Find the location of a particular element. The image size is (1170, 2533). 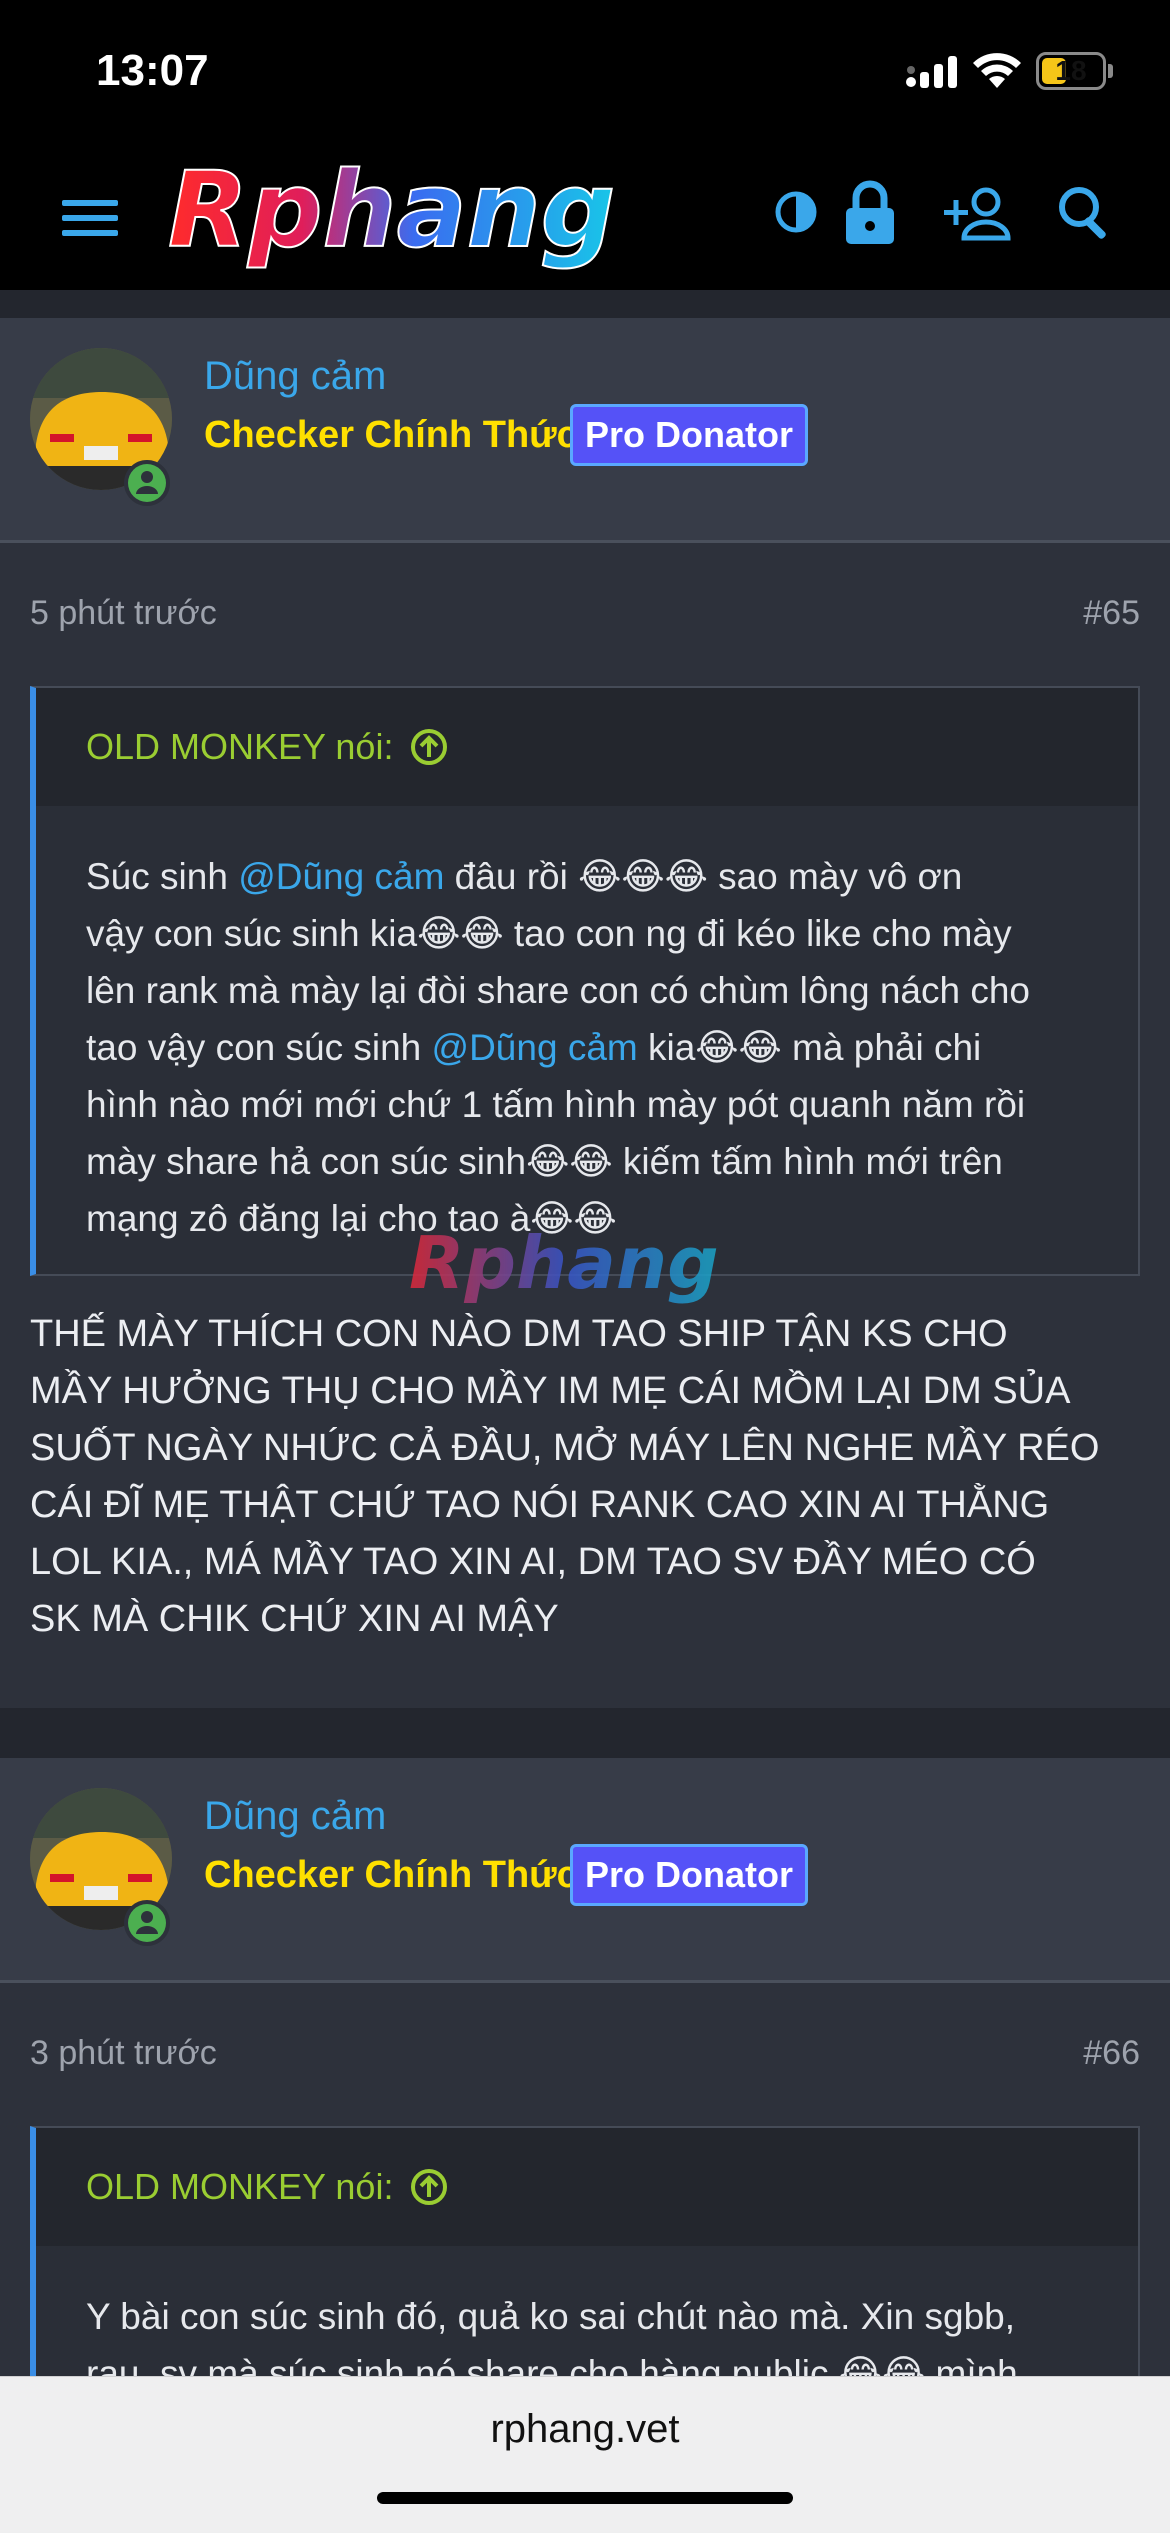

browser-address-bar: rphang.vet is located at coordinates (585, 2454).